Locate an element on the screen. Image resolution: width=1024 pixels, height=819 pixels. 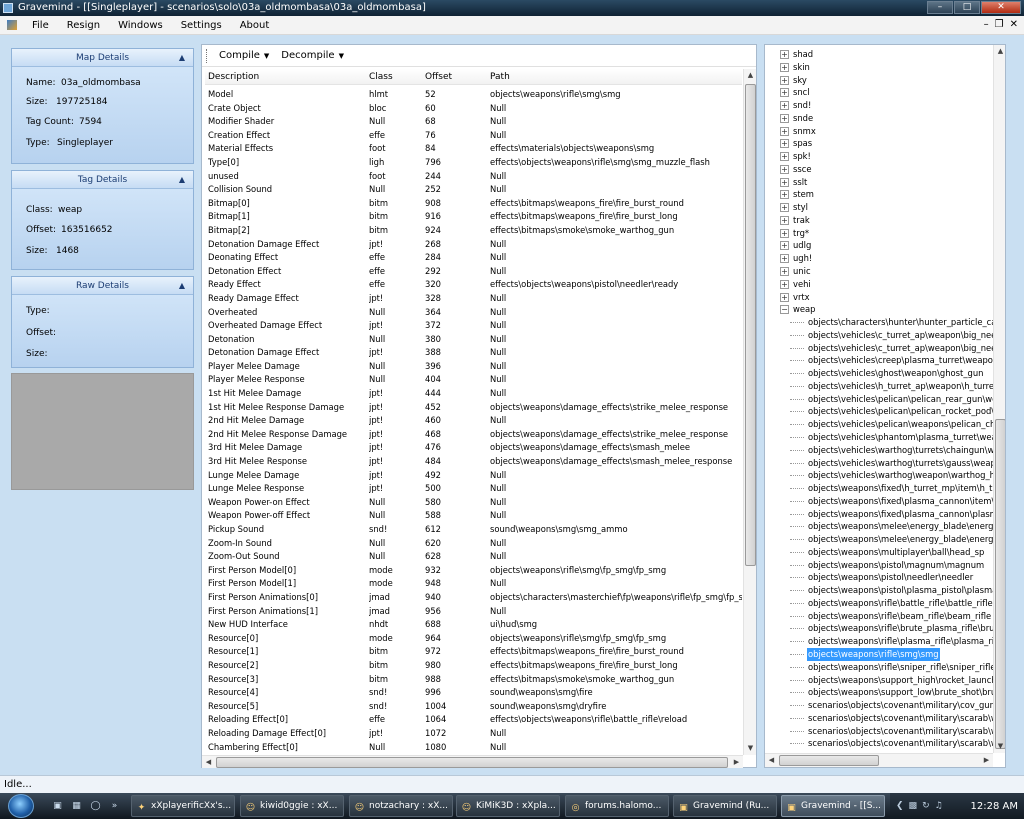
tree-horizontal-scrollbar: ◀ ▶ is located at coordinates (879, 760).